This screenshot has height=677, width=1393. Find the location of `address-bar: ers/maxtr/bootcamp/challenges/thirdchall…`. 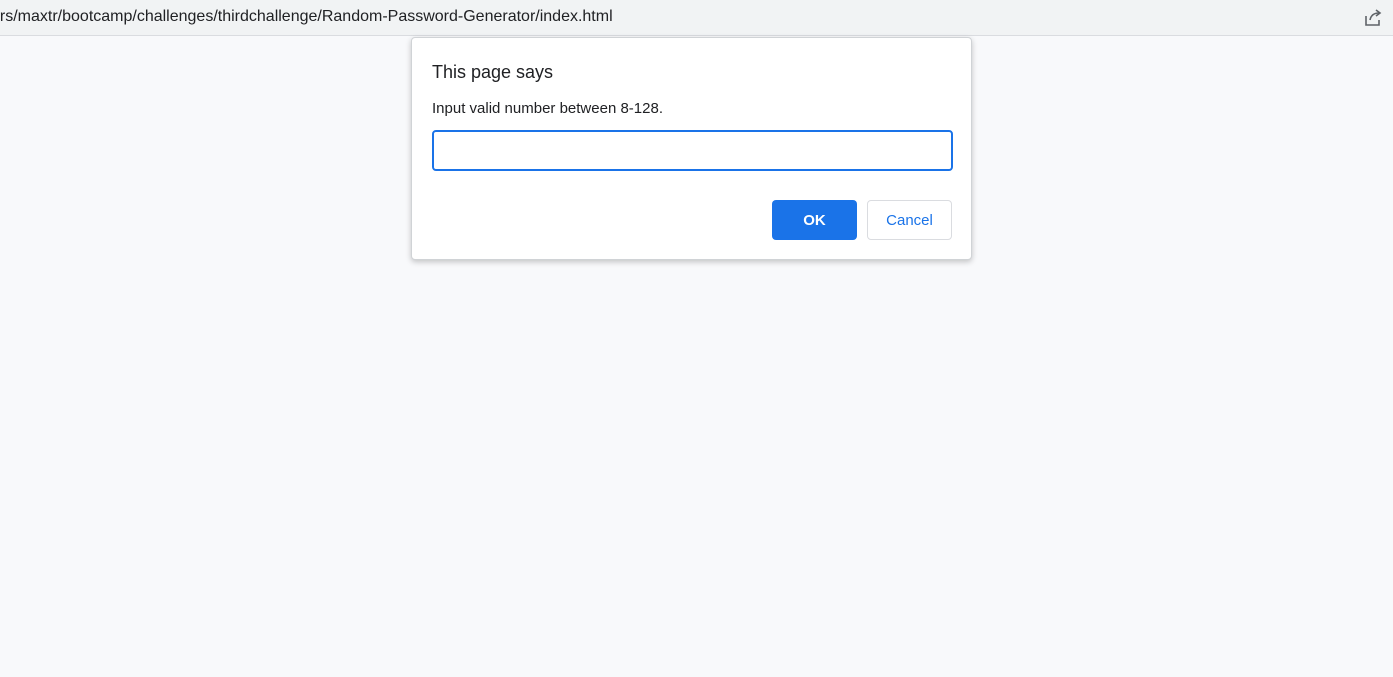

address-bar: ers/maxtr/bootcamp/challenges/thirdchall… is located at coordinates (696, 18).